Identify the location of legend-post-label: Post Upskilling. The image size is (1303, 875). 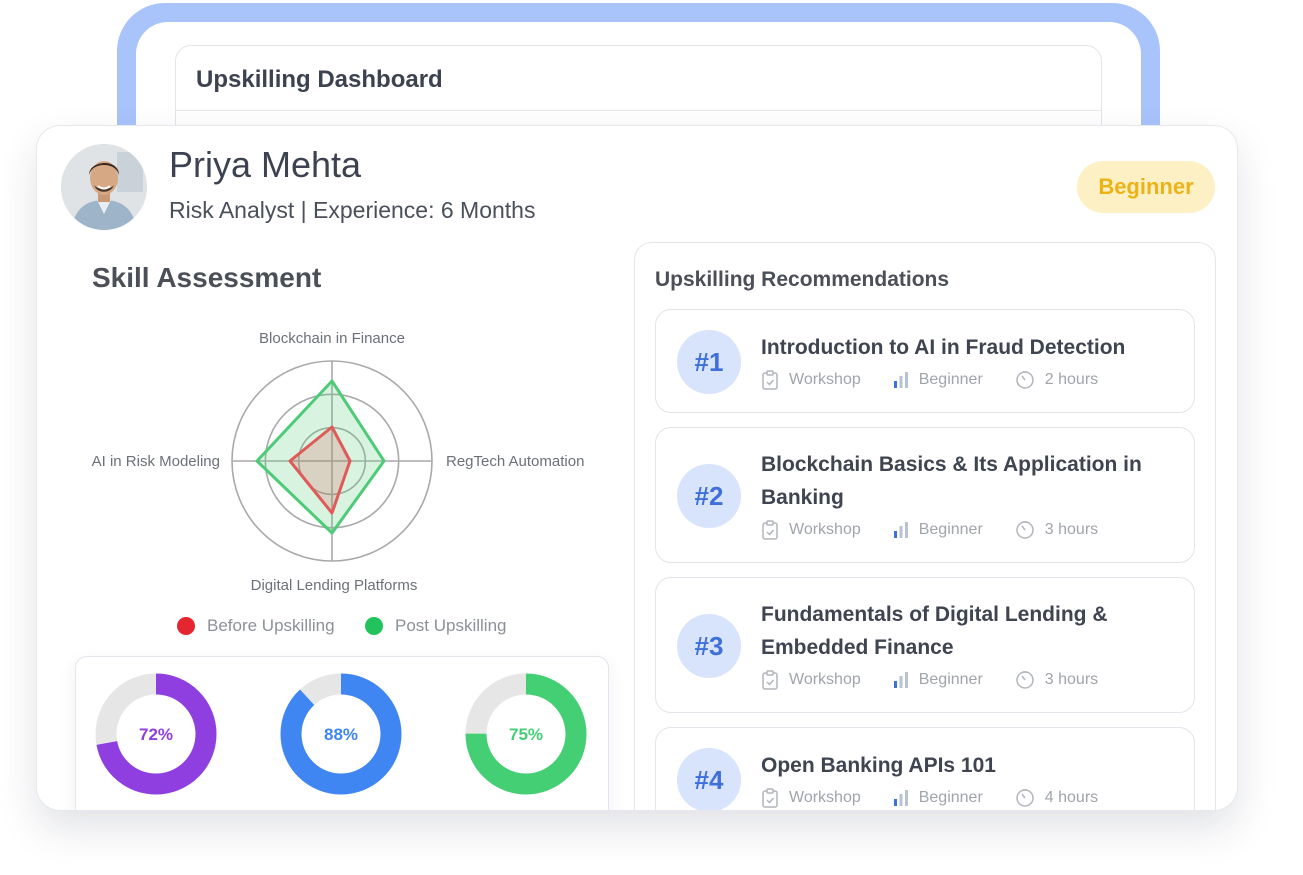
(451, 625).